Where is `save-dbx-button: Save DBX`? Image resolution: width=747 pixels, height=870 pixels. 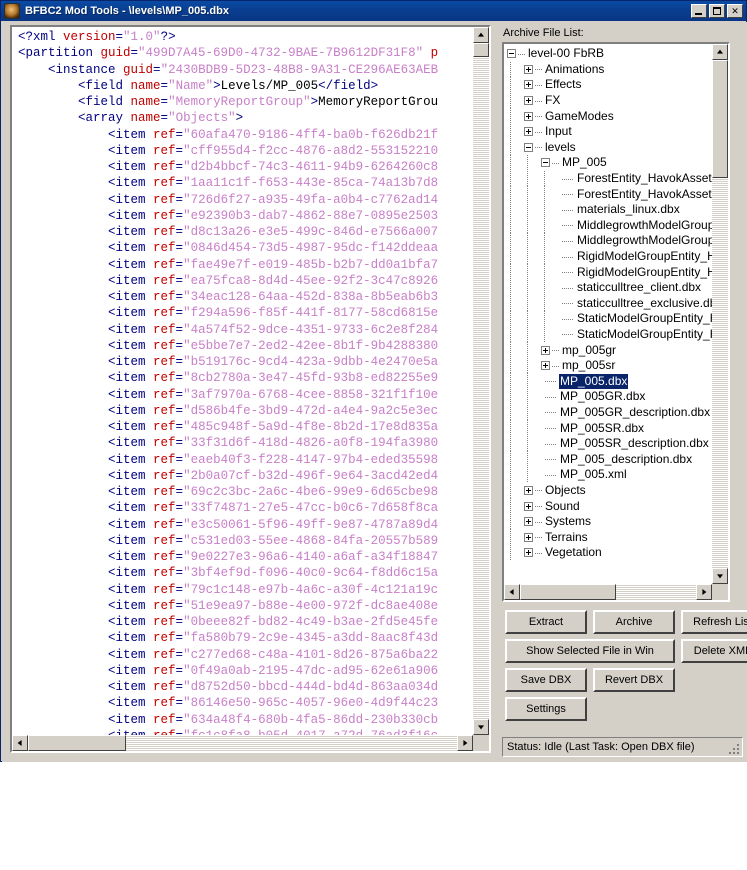 save-dbx-button: Save DBX is located at coordinates (546, 680).